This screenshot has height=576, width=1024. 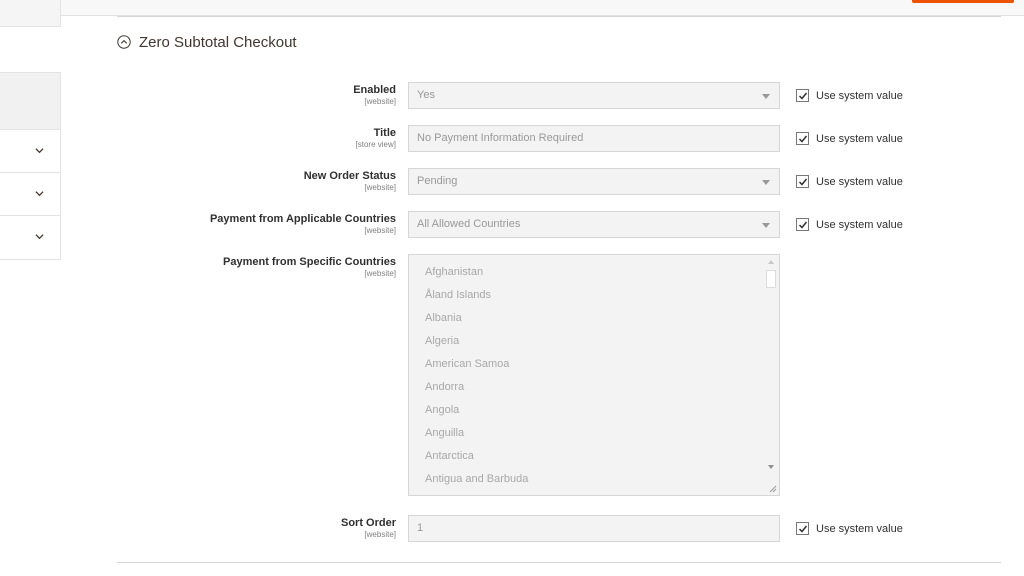 What do you see at coordinates (349, 176) in the screenshot?
I see `field-label-text: New Order Status` at bounding box center [349, 176].